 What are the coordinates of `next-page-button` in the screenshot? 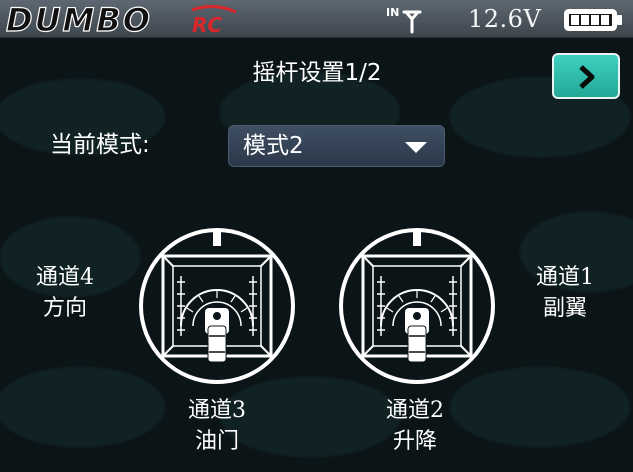 It's located at (586, 76).